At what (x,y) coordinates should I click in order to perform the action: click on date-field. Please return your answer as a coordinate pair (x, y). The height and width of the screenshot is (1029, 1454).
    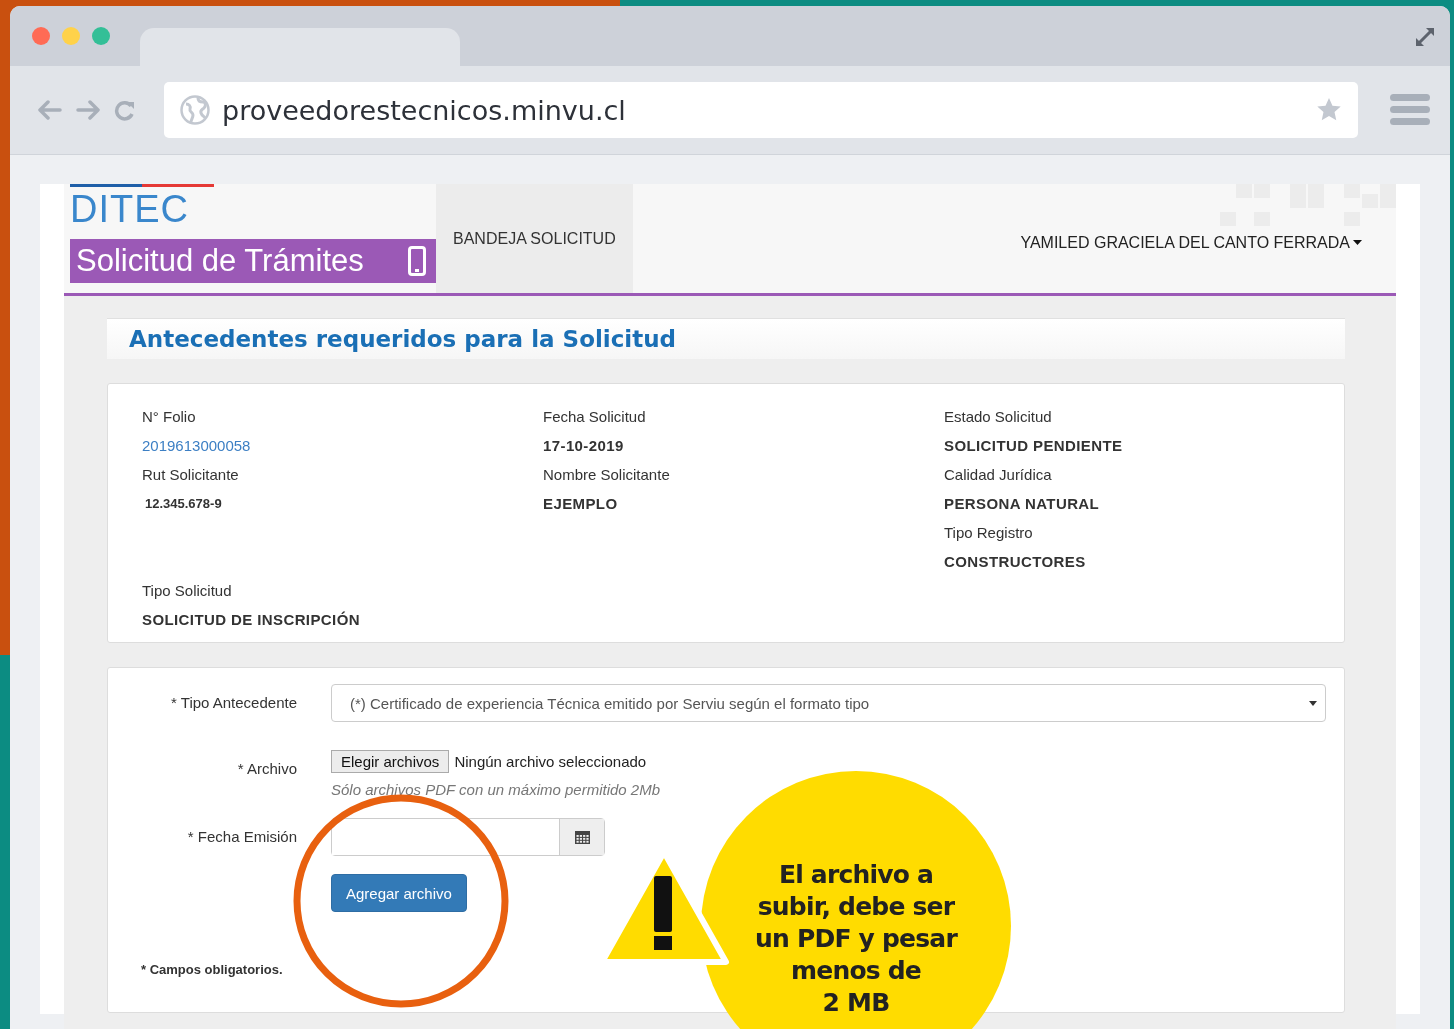
    Looking at the image, I should click on (468, 837).